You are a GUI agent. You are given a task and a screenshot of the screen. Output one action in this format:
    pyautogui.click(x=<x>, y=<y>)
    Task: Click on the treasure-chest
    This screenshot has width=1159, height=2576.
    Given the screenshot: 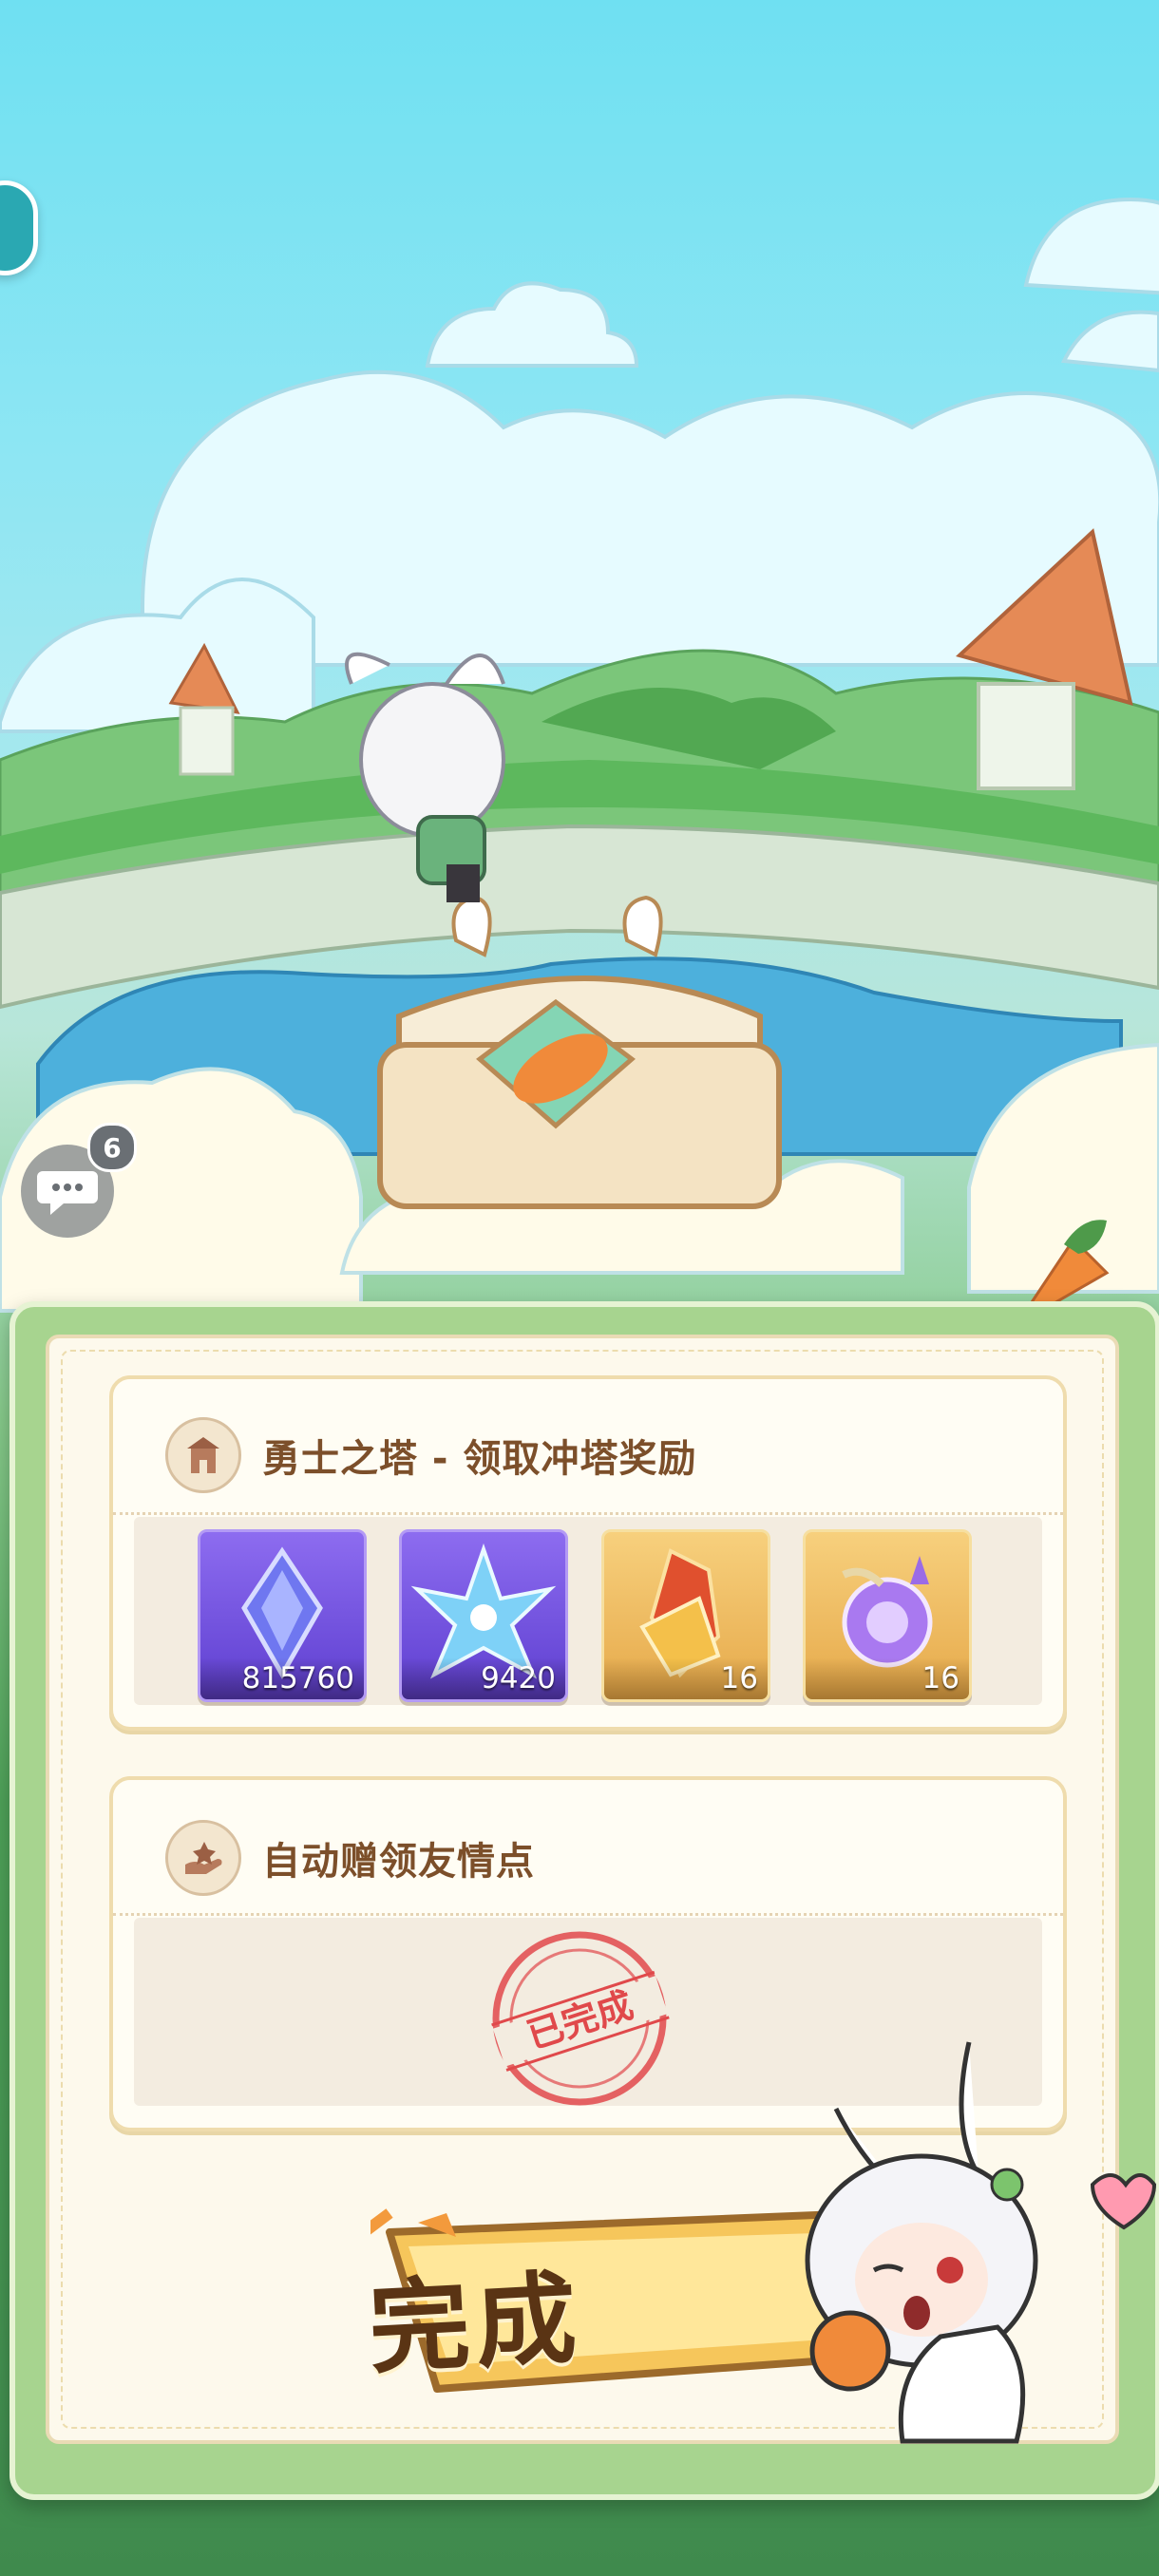 What is the action you would take?
    pyautogui.click(x=579, y=1052)
    